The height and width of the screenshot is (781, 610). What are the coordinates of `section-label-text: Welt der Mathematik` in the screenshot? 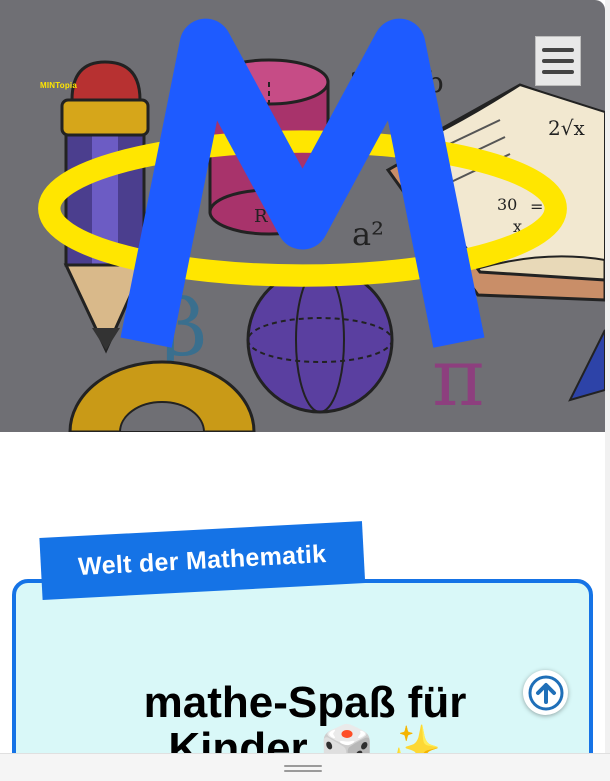 It's located at (202, 560).